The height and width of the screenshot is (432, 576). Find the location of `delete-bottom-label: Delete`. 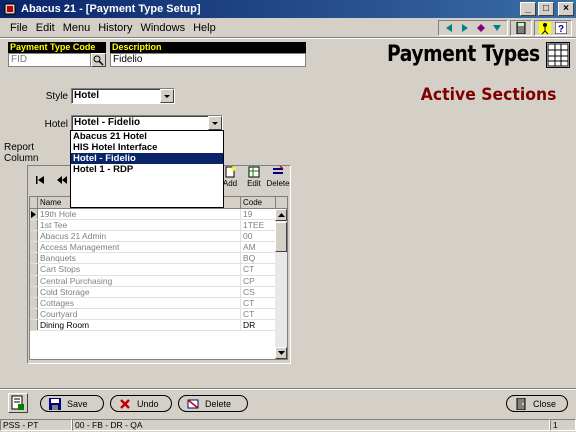

delete-bottom-label: Delete is located at coordinates (218, 403).